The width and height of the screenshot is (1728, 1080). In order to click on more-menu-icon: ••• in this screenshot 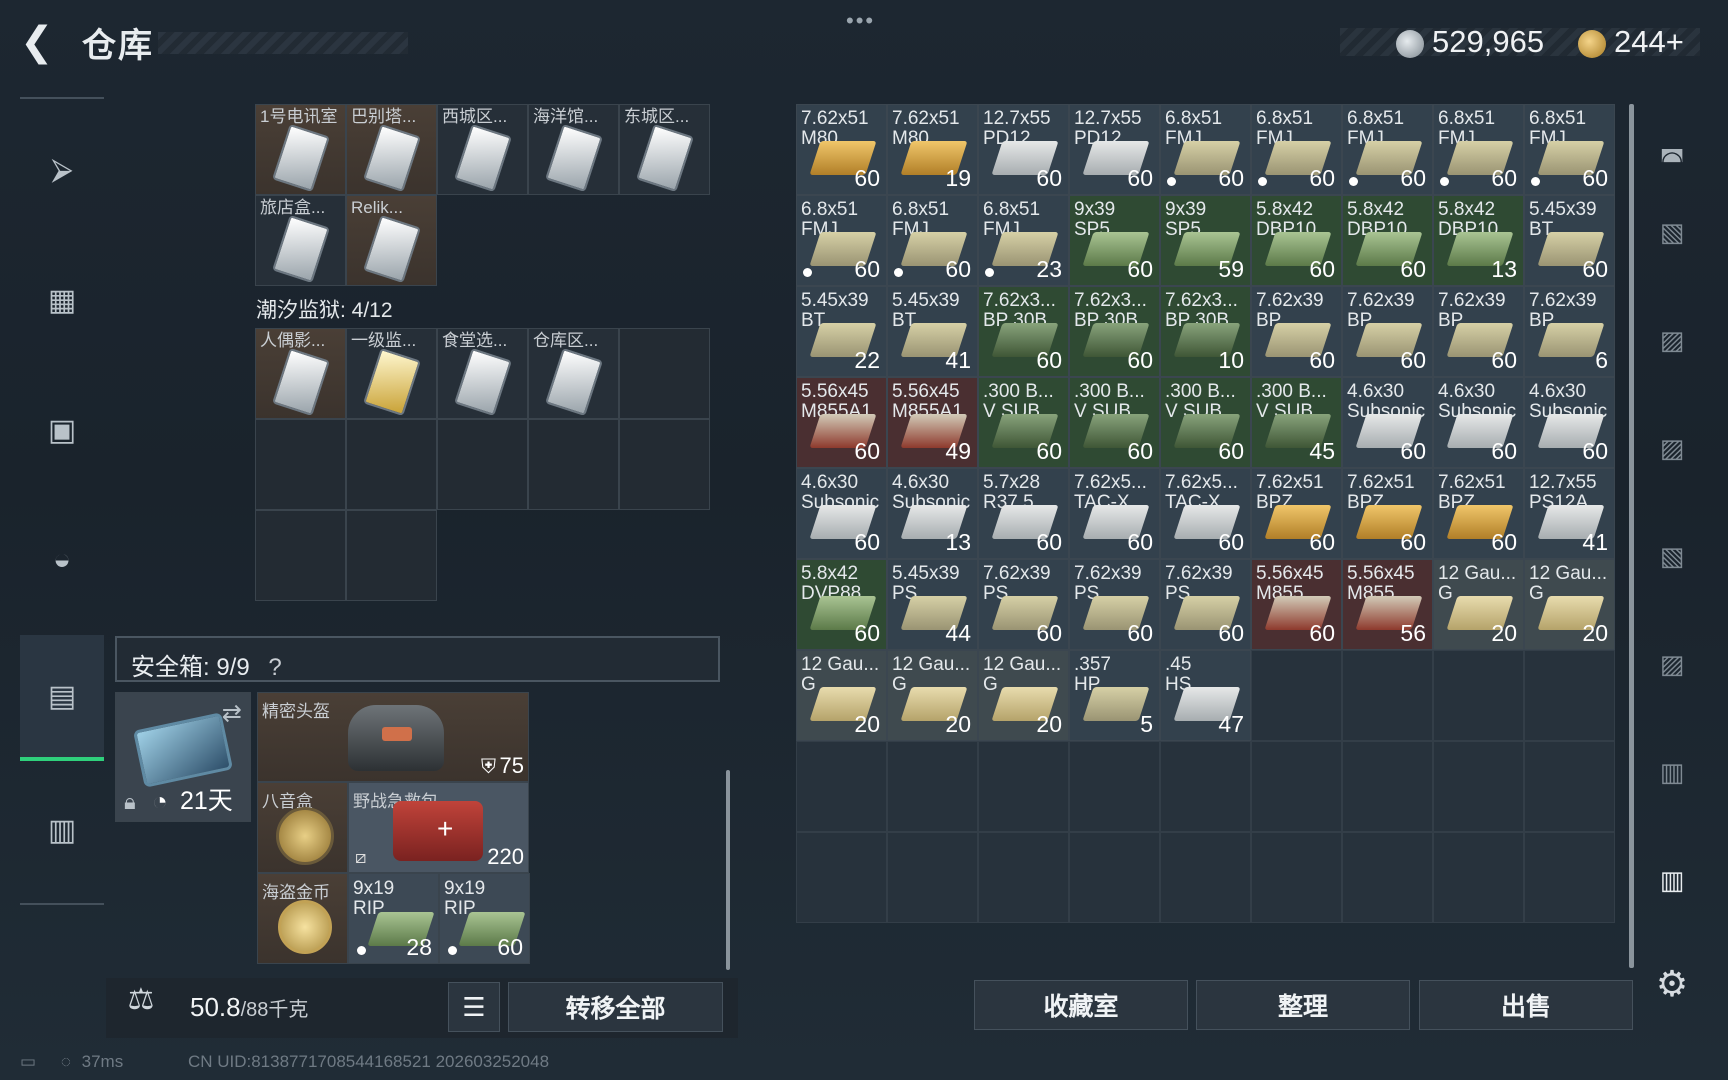, I will do `click(860, 21)`.